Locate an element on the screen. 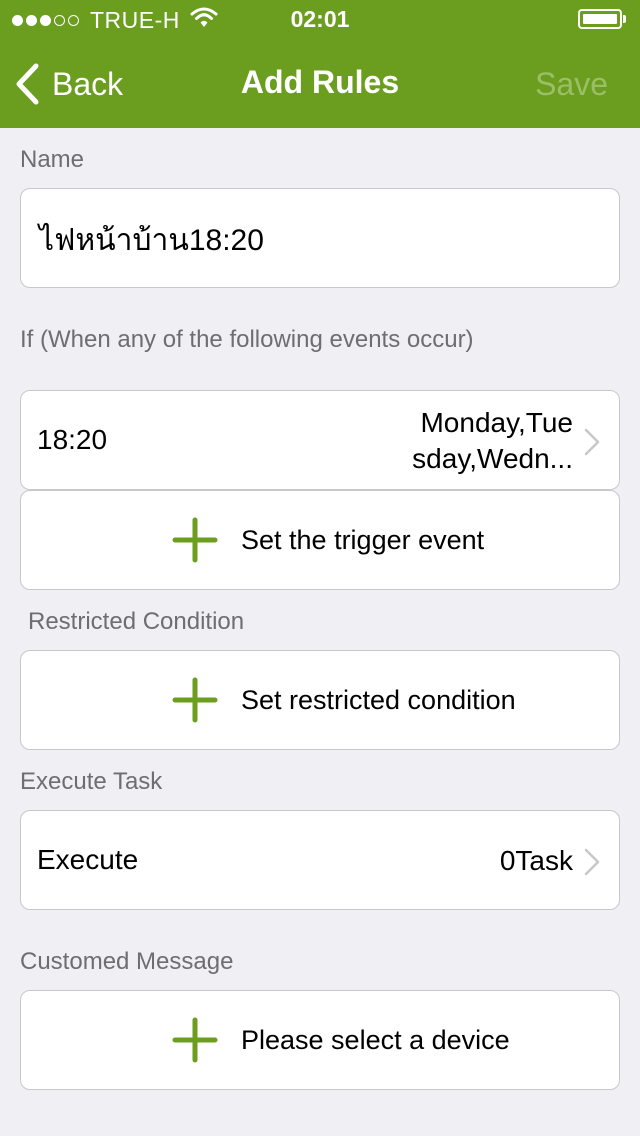 This screenshot has height=1136, width=640. back-button: Back is located at coordinates (68, 84).